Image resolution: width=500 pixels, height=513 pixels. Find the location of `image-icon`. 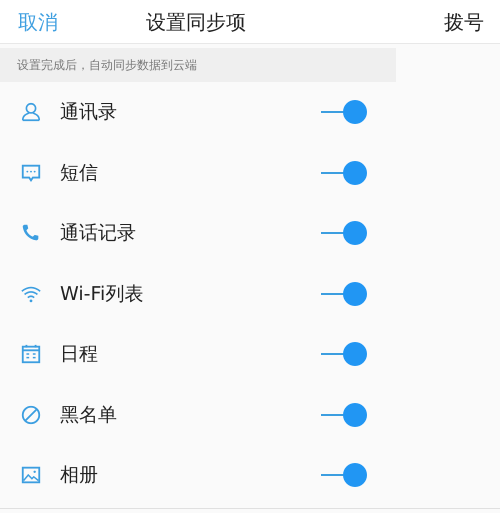

image-icon is located at coordinates (31, 475).